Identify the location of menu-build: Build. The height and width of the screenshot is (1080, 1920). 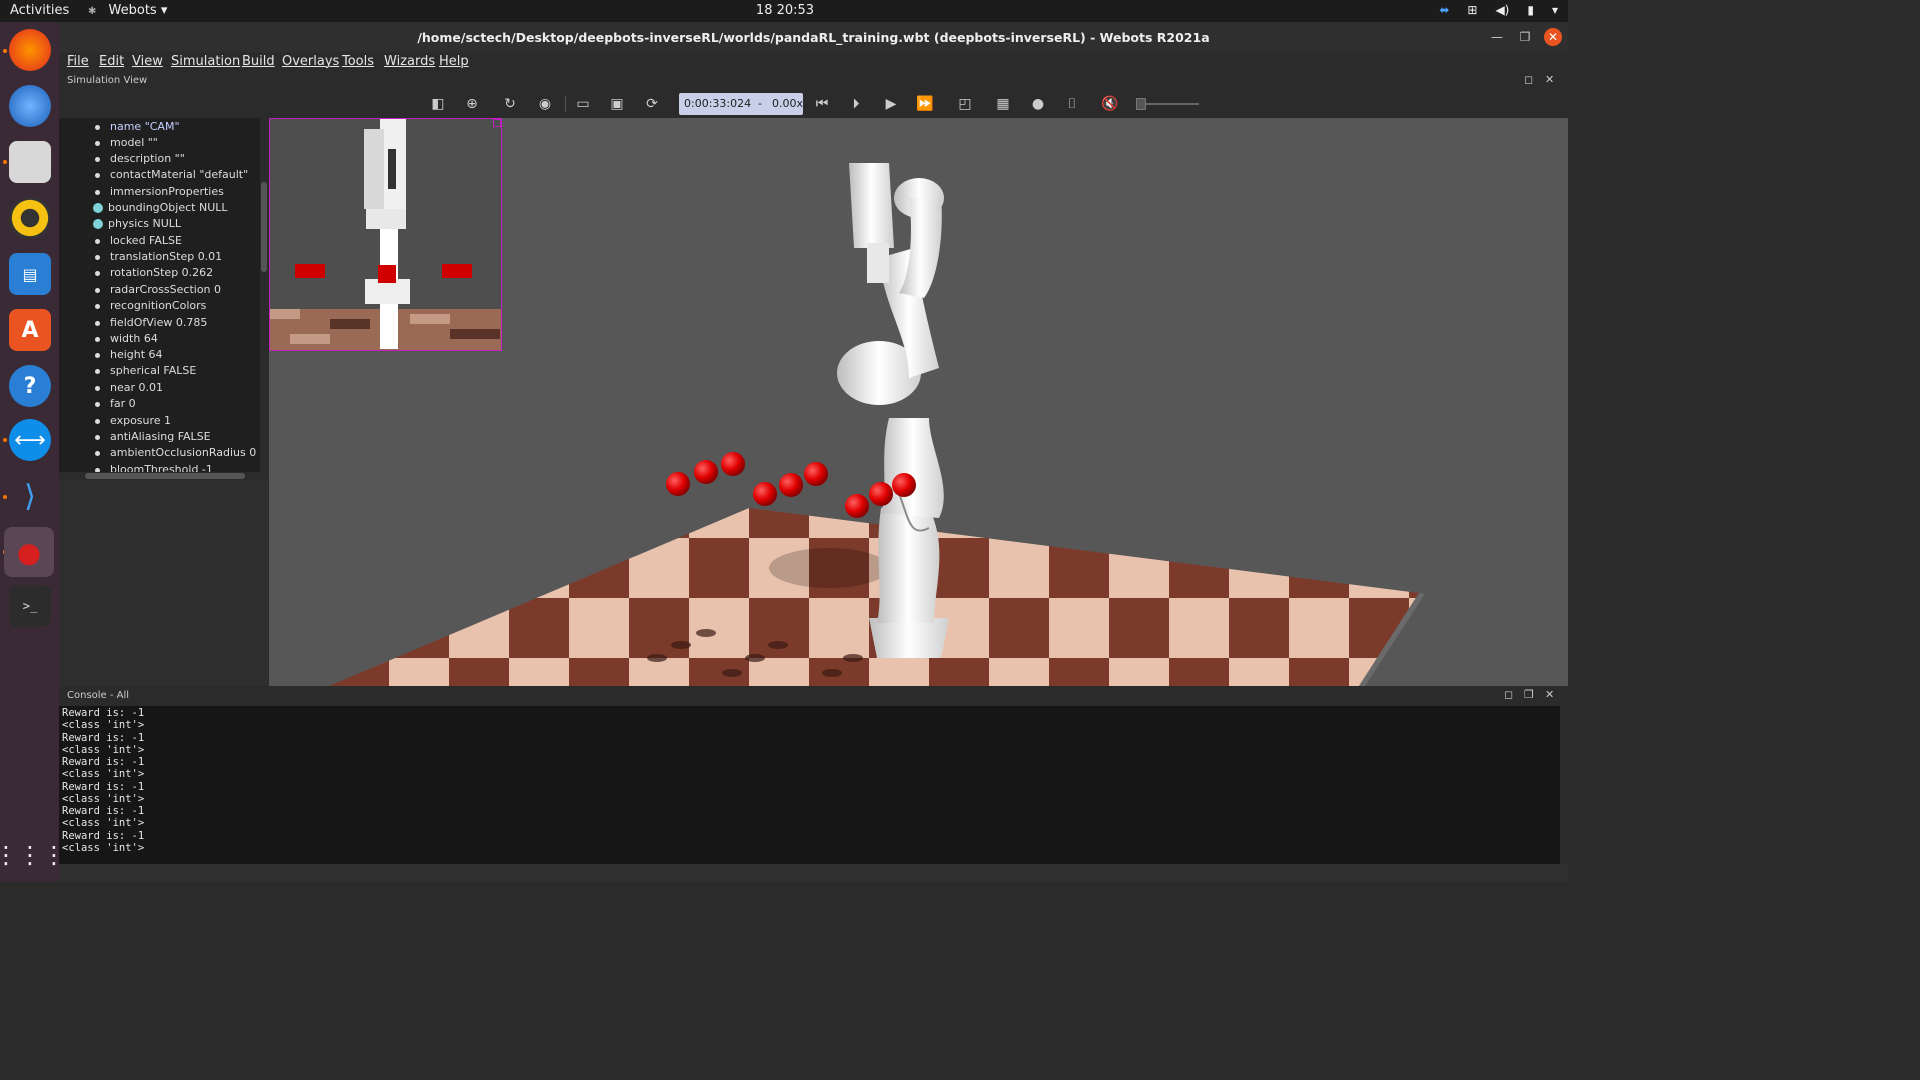
(258, 61).